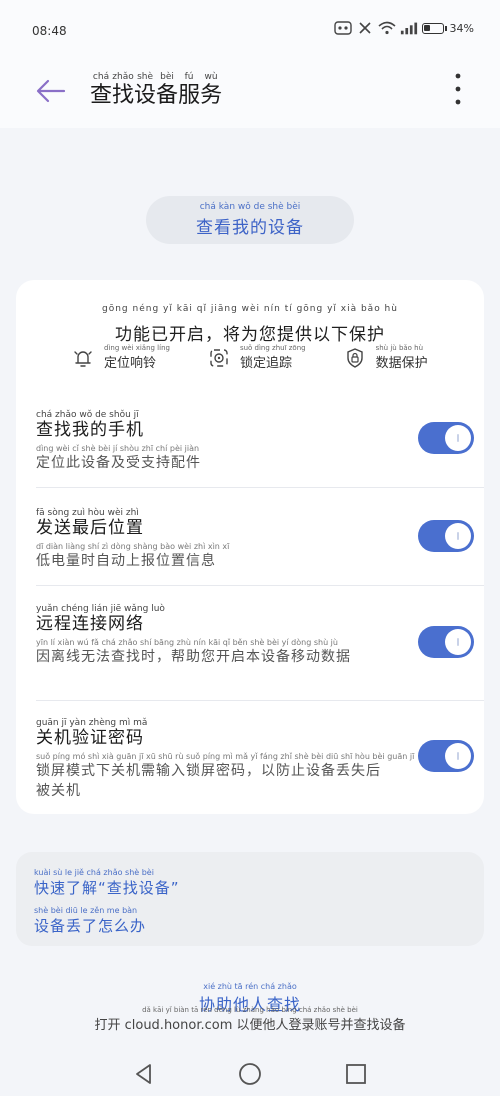 Image resolution: width=500 pixels, height=1096 pixels. What do you see at coordinates (387, 28) in the screenshot?
I see `wifi-icon` at bounding box center [387, 28].